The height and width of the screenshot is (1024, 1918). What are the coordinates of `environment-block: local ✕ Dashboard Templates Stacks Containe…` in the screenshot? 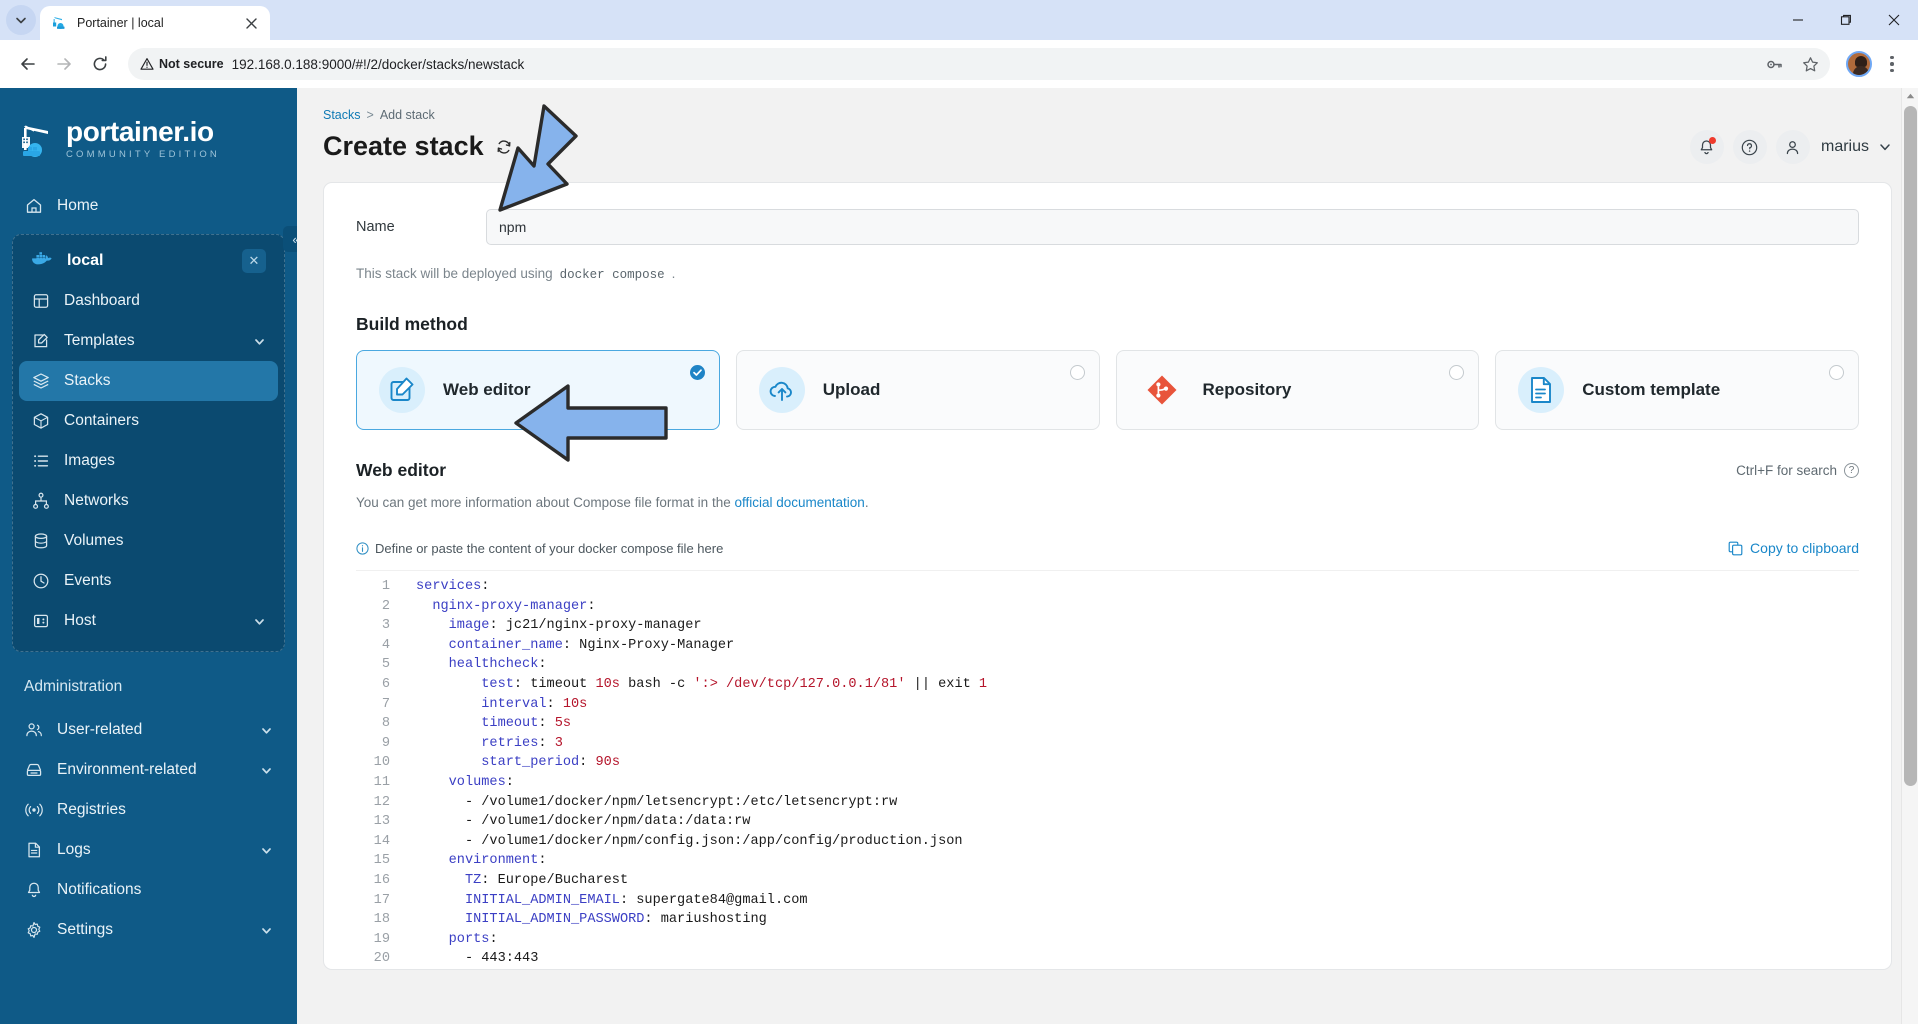 It's located at (148, 443).